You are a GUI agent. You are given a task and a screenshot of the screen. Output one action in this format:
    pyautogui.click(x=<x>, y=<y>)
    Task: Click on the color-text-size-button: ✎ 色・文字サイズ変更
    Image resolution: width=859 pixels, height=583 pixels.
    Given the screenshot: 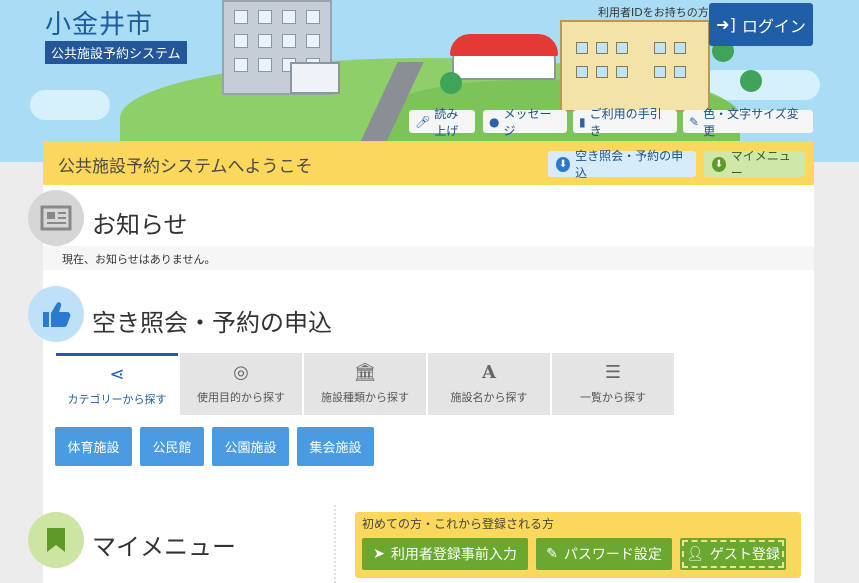 What is the action you would take?
    pyautogui.click(x=748, y=122)
    